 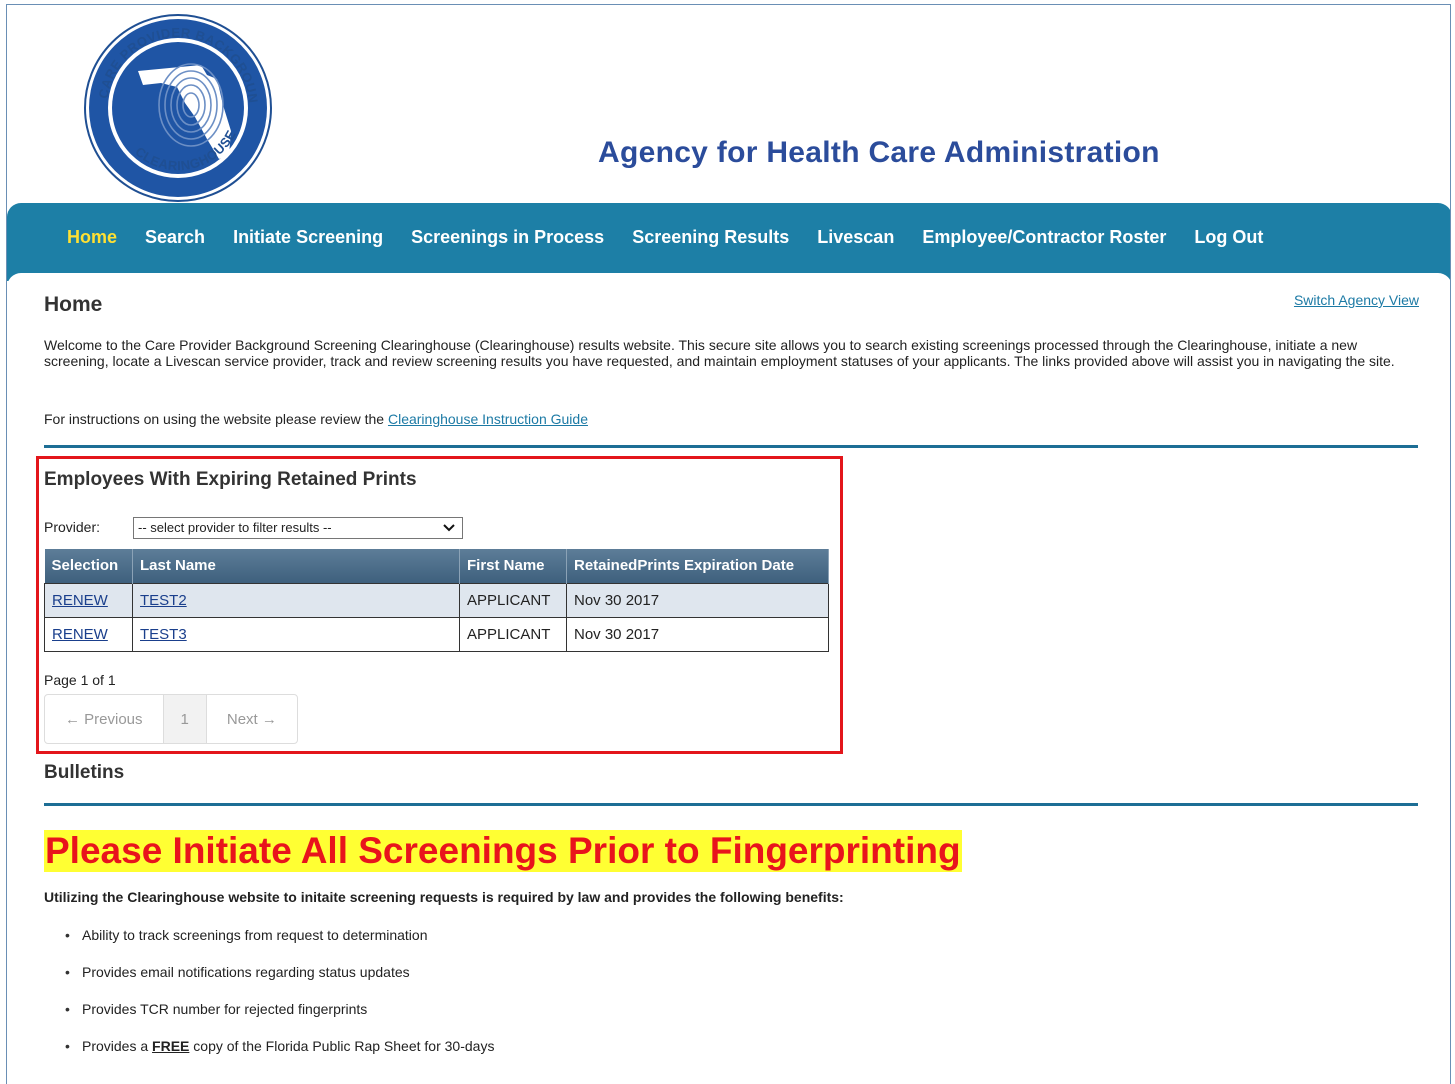 What do you see at coordinates (104, 719) in the screenshot?
I see `previous-page-button: ← Previous` at bounding box center [104, 719].